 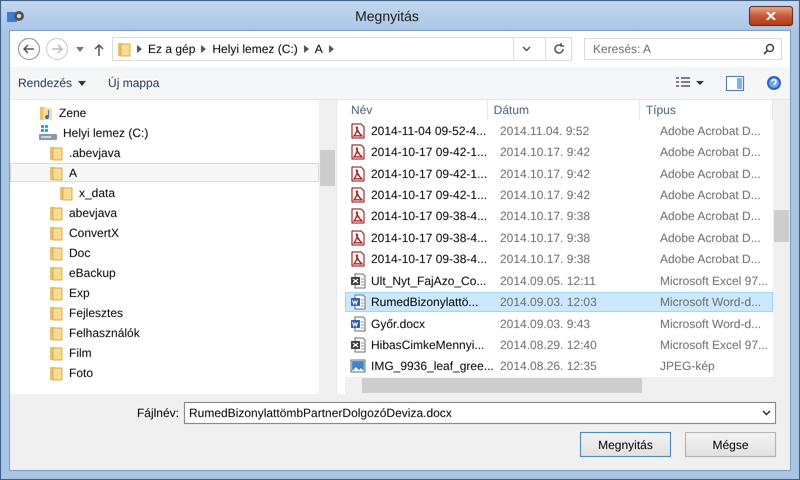 What do you see at coordinates (157, 413) in the screenshot?
I see `filename-label: Fájlnév:` at bounding box center [157, 413].